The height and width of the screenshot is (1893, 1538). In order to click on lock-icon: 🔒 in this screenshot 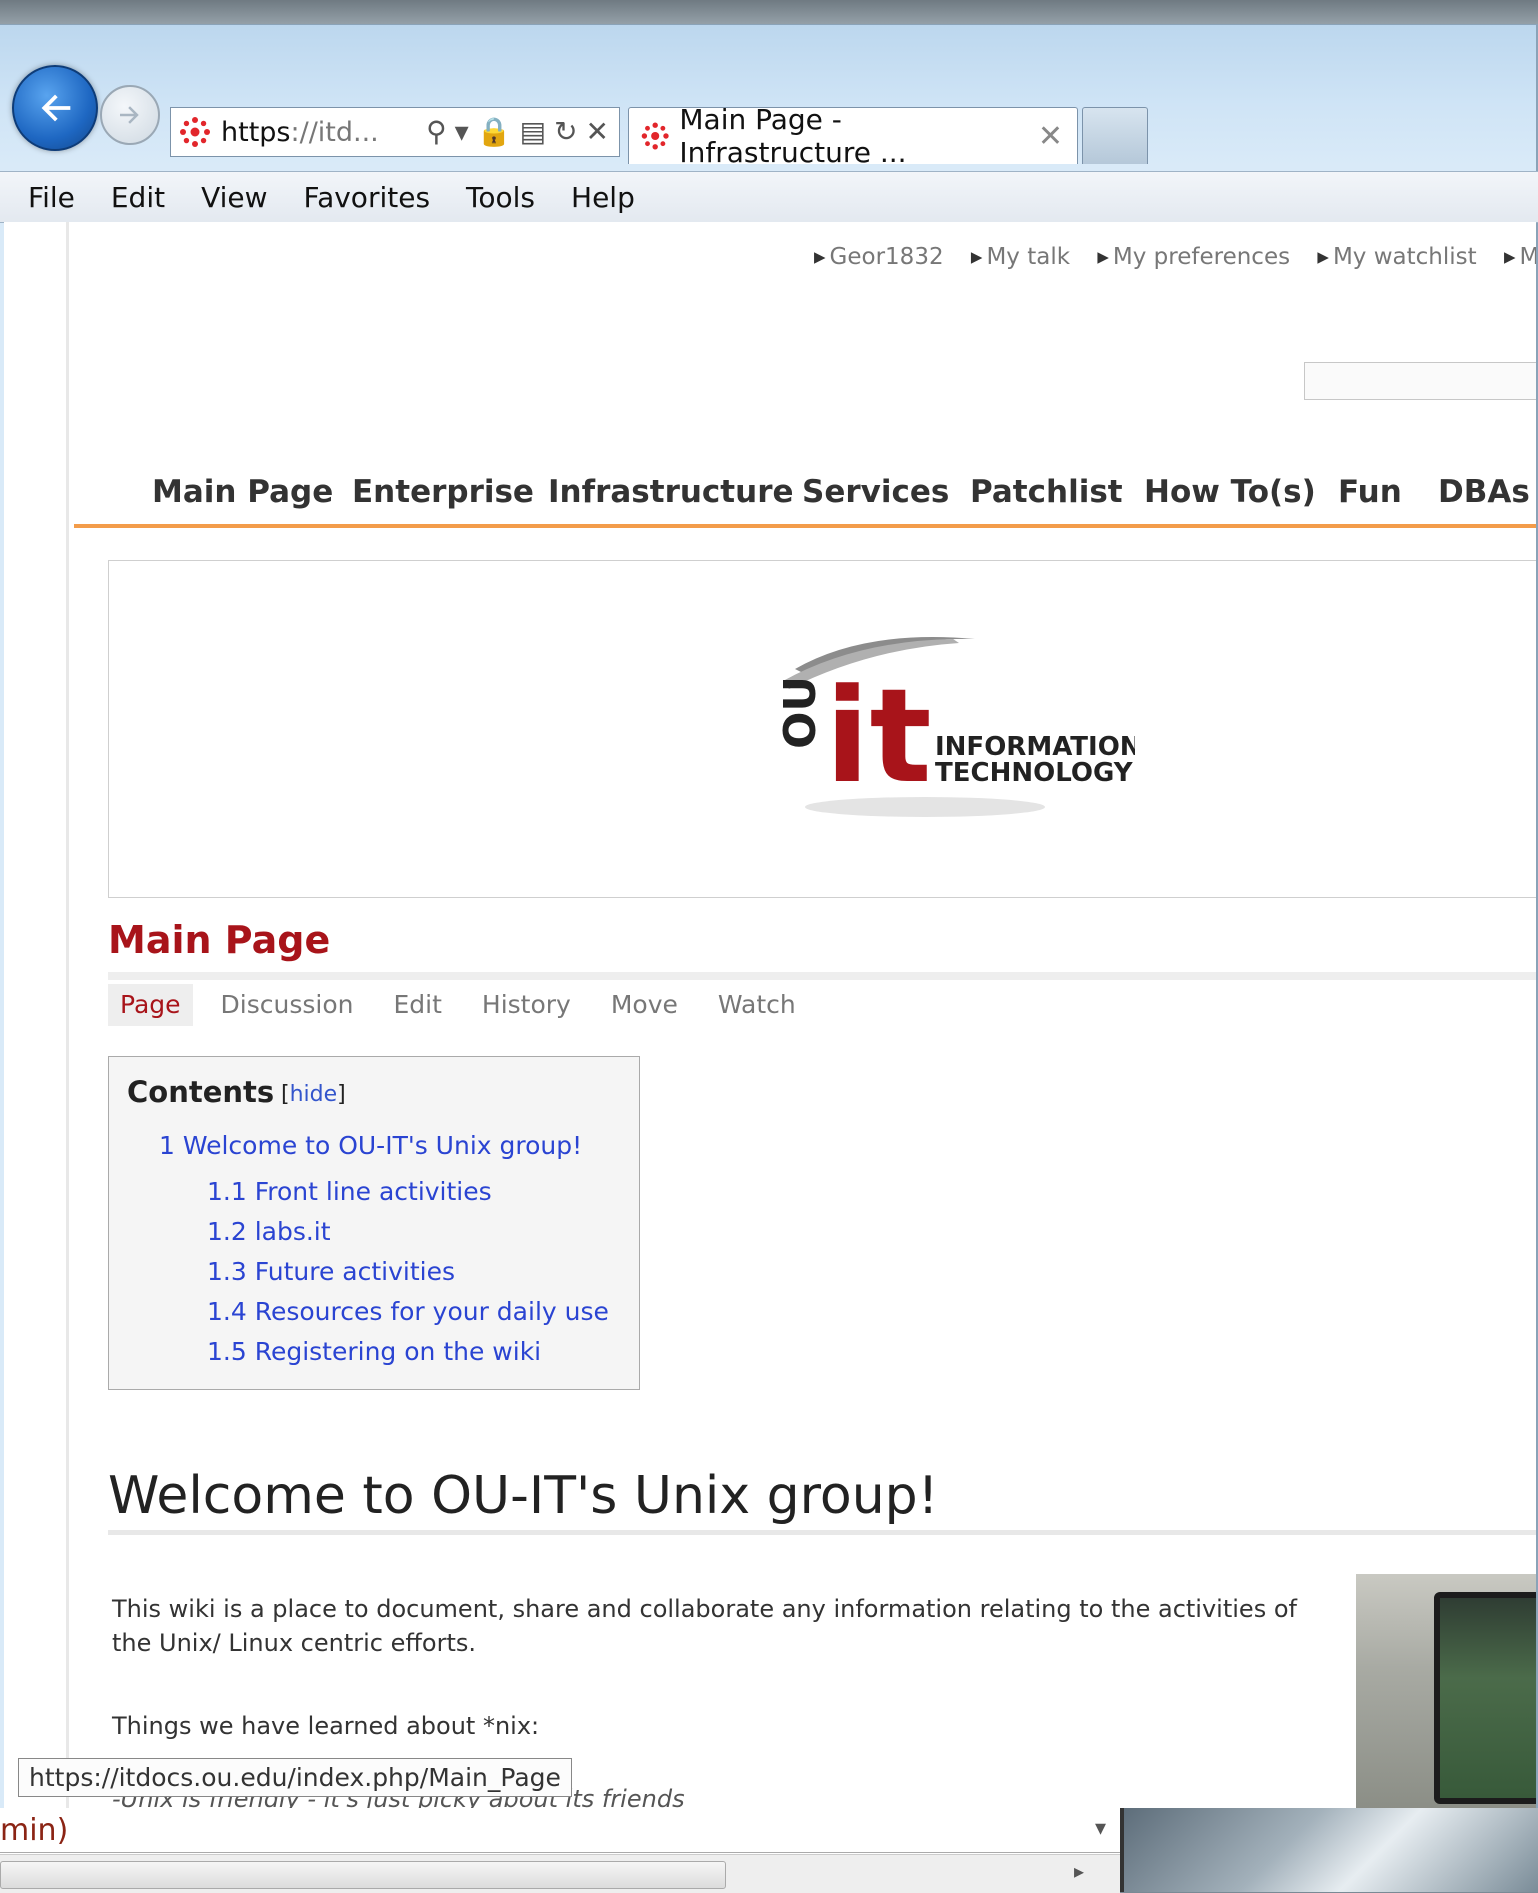, I will do `click(494, 132)`.